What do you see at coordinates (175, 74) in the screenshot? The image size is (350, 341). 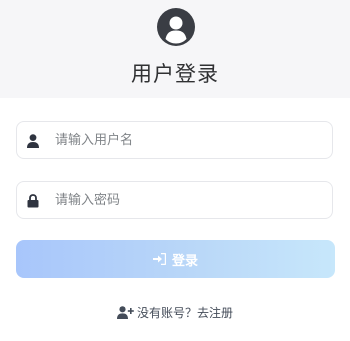 I see `page-title: 用户登录` at bounding box center [175, 74].